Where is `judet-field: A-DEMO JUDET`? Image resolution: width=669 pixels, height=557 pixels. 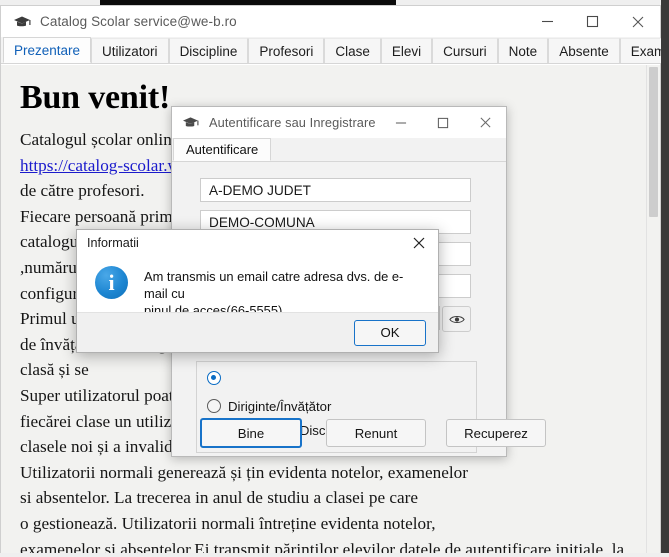
judet-field: A-DEMO JUDET is located at coordinates (335, 190).